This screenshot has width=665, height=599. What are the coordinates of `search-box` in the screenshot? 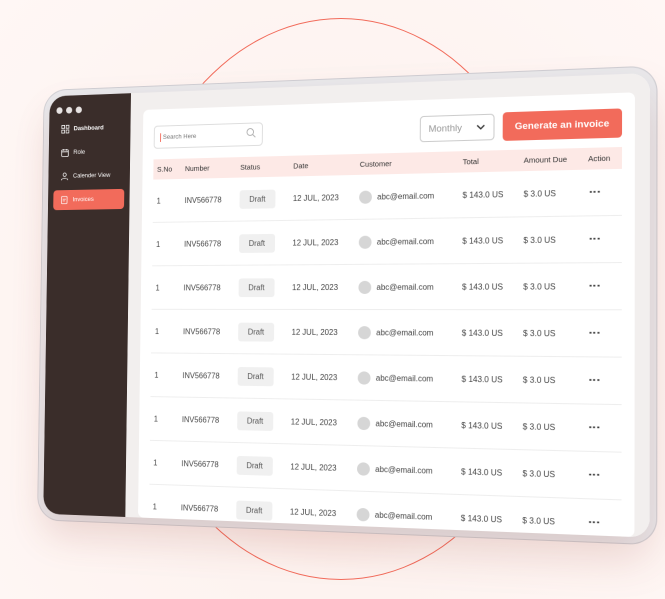 It's located at (208, 135).